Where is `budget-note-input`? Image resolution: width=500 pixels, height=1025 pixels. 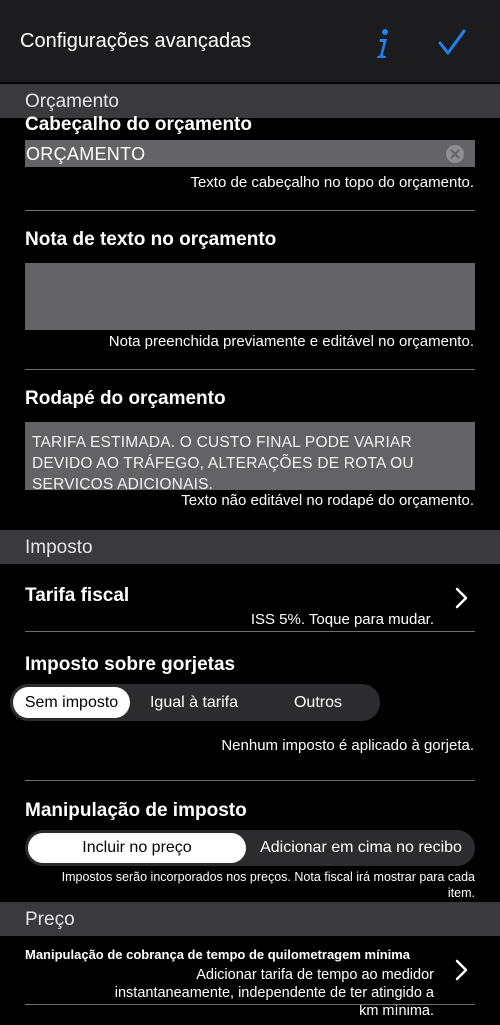 budget-note-input is located at coordinates (250, 296).